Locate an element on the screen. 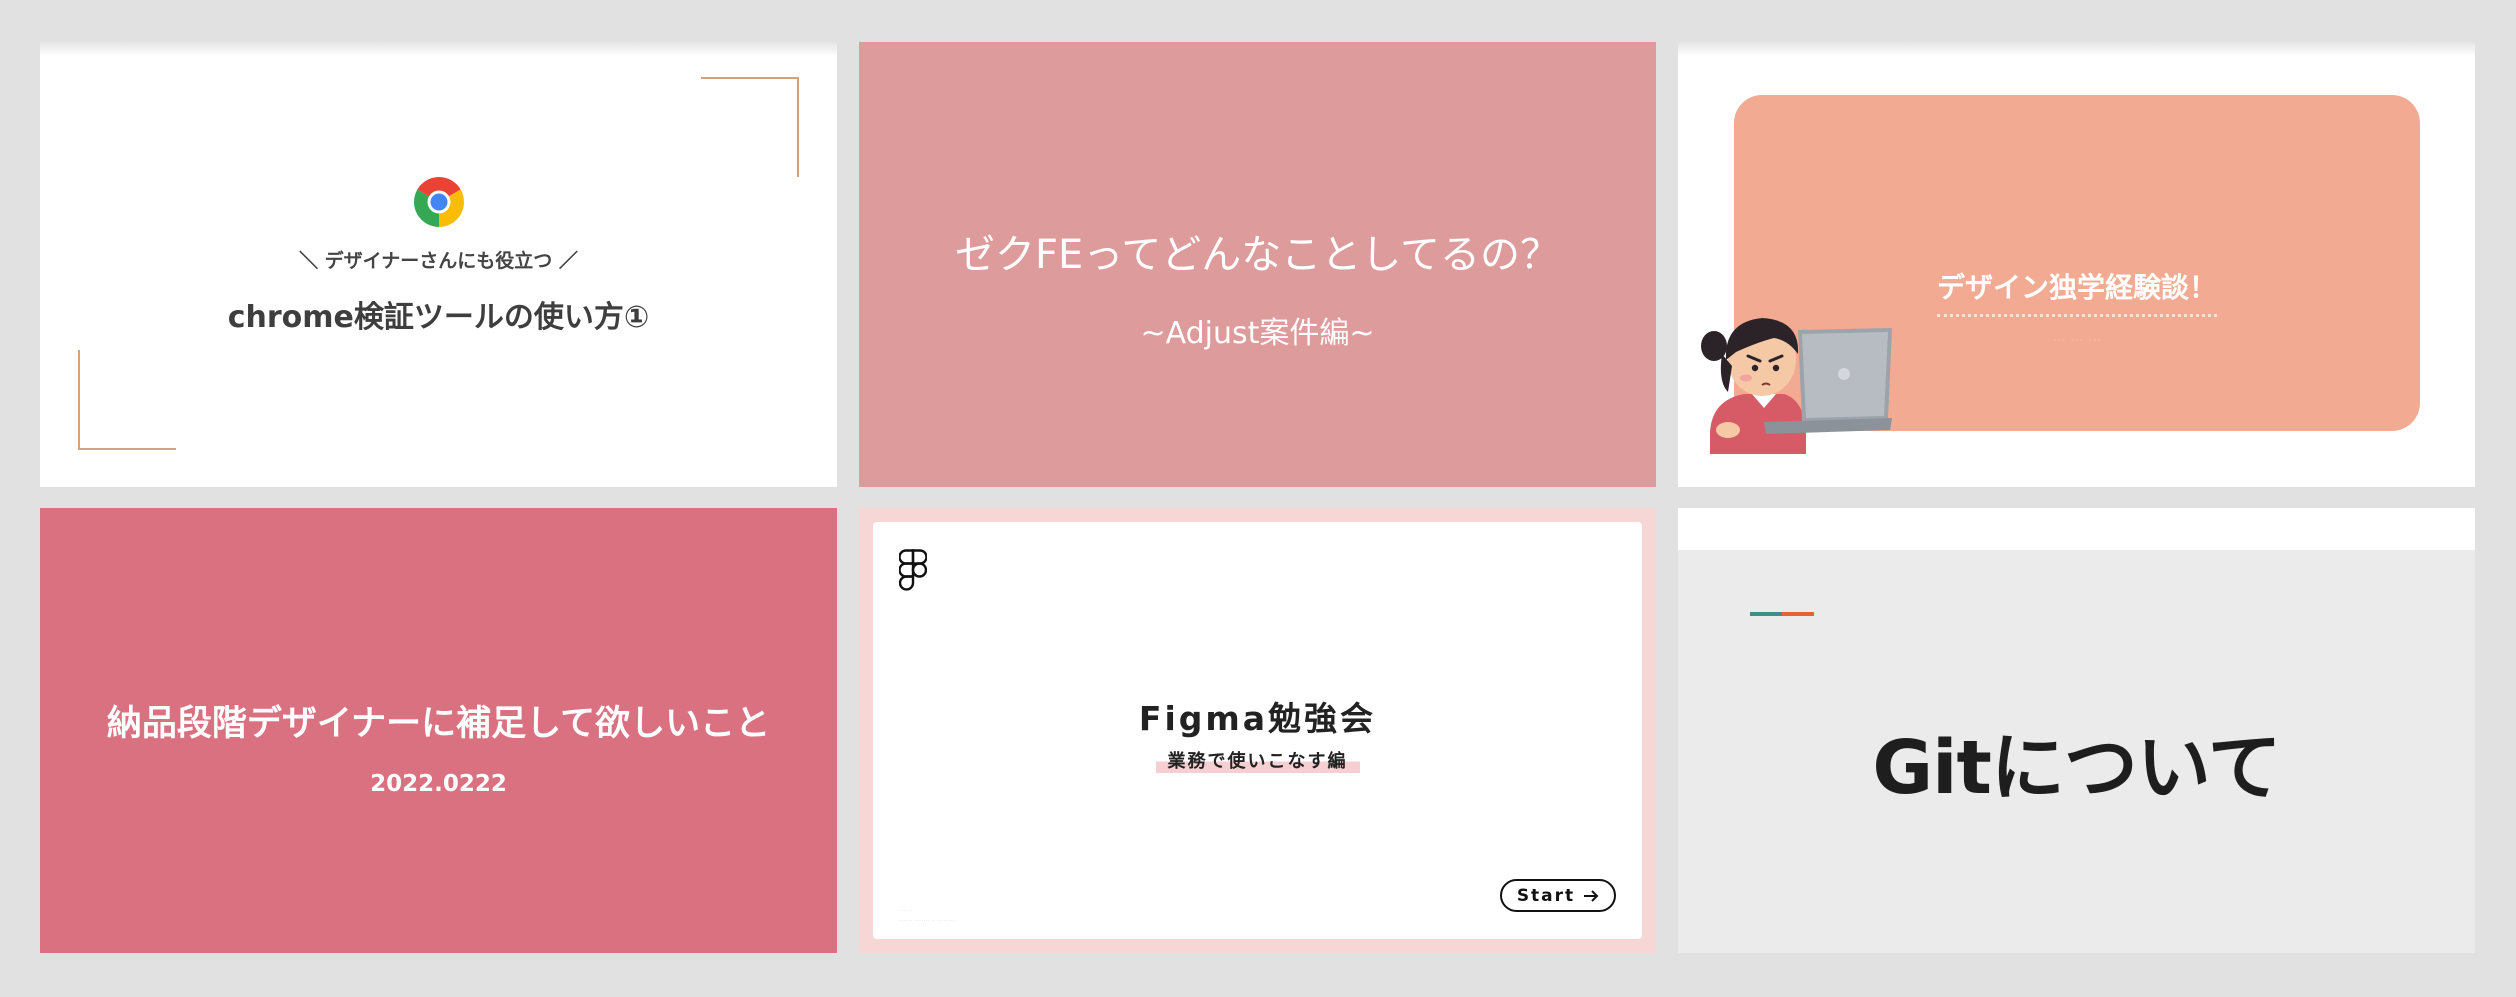  slide-title: ゼクFEってどんなことしてるの？ is located at coordinates (1257, 255).